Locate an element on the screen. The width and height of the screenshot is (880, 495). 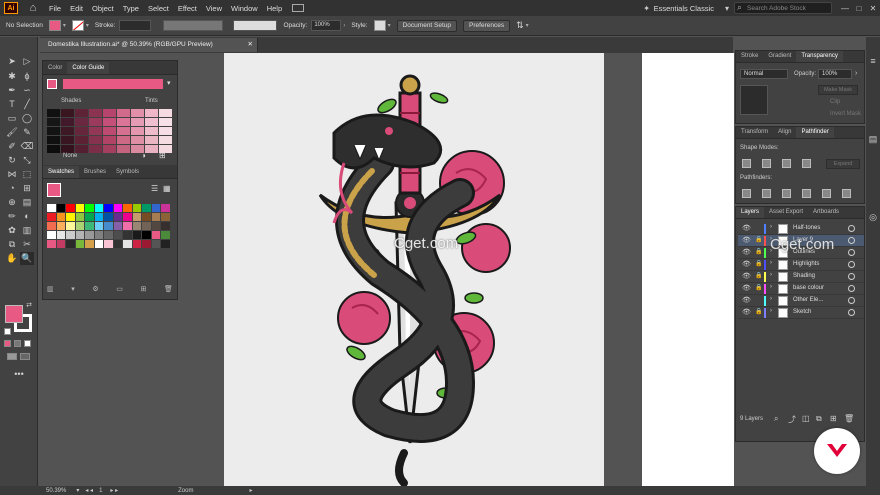
new-sublayer-icon: ⧉ is located at coordinates (819, 419).